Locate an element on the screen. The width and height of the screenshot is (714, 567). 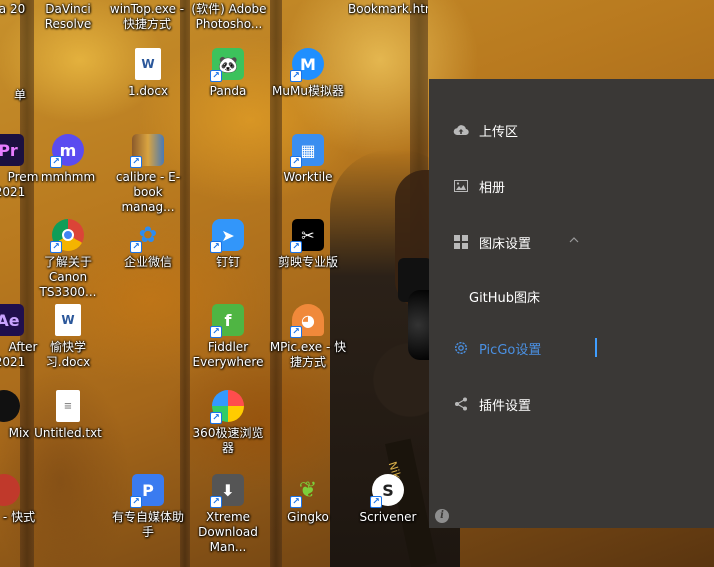
desktop-icon-bookmark: Bookmark.html is located at coordinates (388, 9).